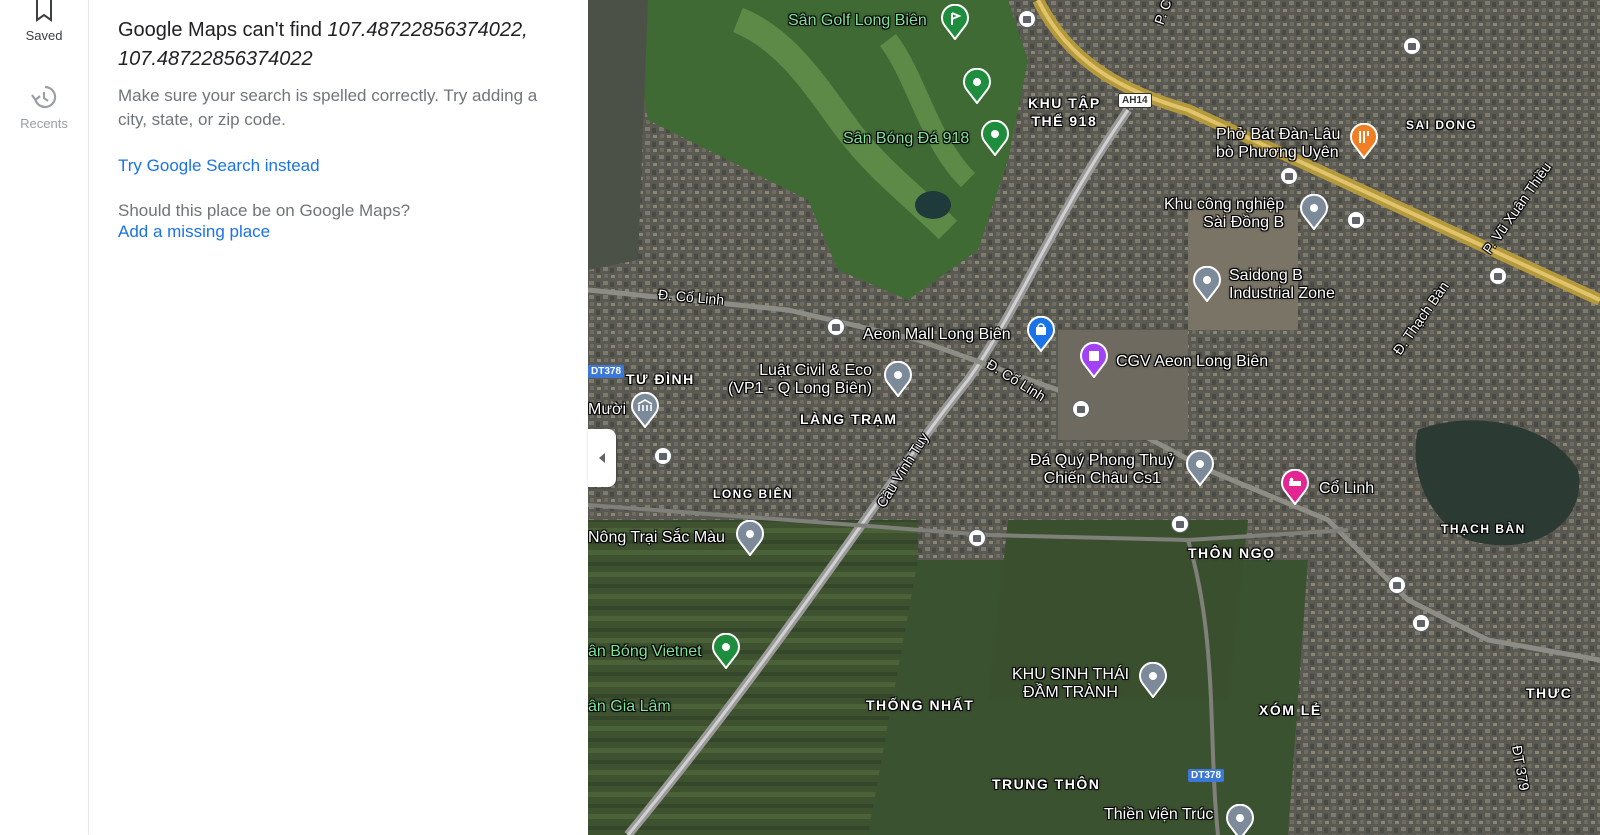 The width and height of the screenshot is (1600, 835). I want to click on restaurant-pin-icon, so click(1364, 141).